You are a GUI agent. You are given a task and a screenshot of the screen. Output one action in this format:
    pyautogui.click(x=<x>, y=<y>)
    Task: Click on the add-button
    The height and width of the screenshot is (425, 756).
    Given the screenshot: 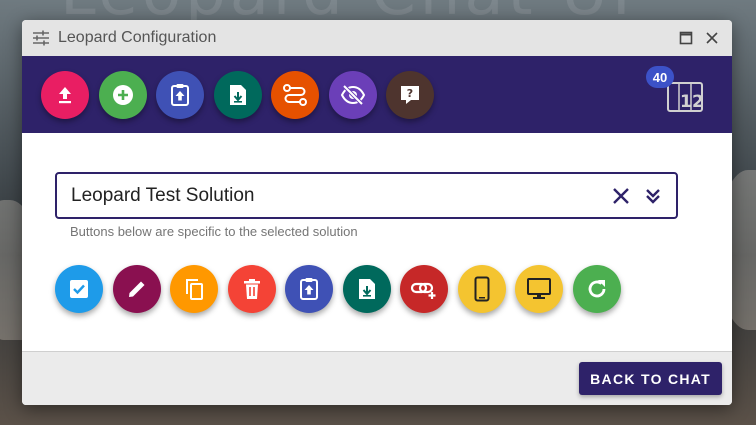 What is the action you would take?
    pyautogui.click(x=122, y=94)
    